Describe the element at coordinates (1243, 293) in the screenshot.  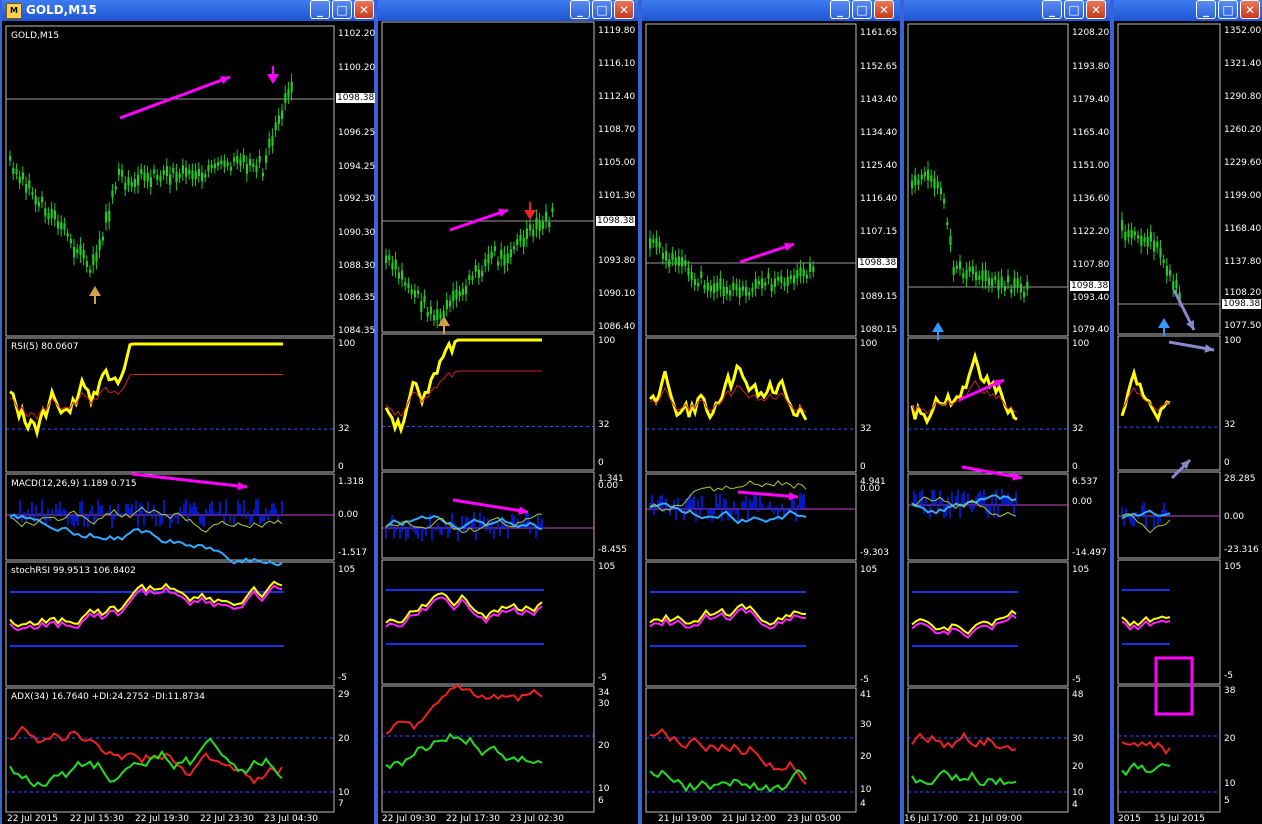
I see `price-tick: 1108.20` at that location.